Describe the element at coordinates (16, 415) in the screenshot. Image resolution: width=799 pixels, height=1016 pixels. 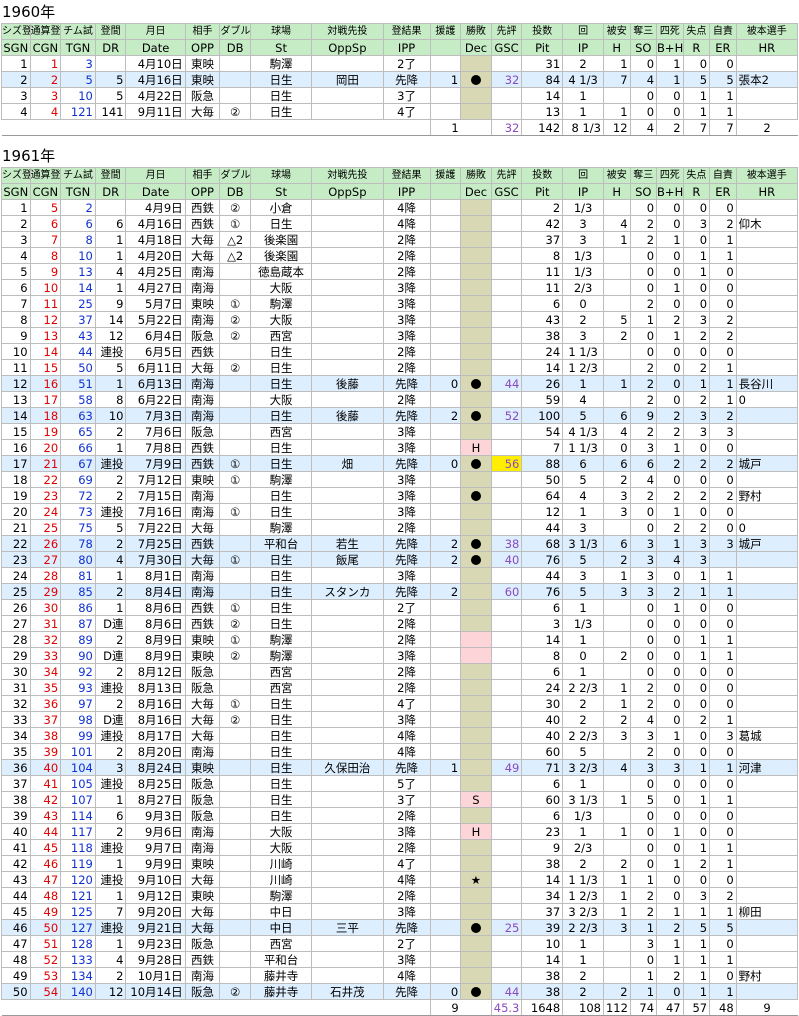
I see `table-cell: 14` at that location.